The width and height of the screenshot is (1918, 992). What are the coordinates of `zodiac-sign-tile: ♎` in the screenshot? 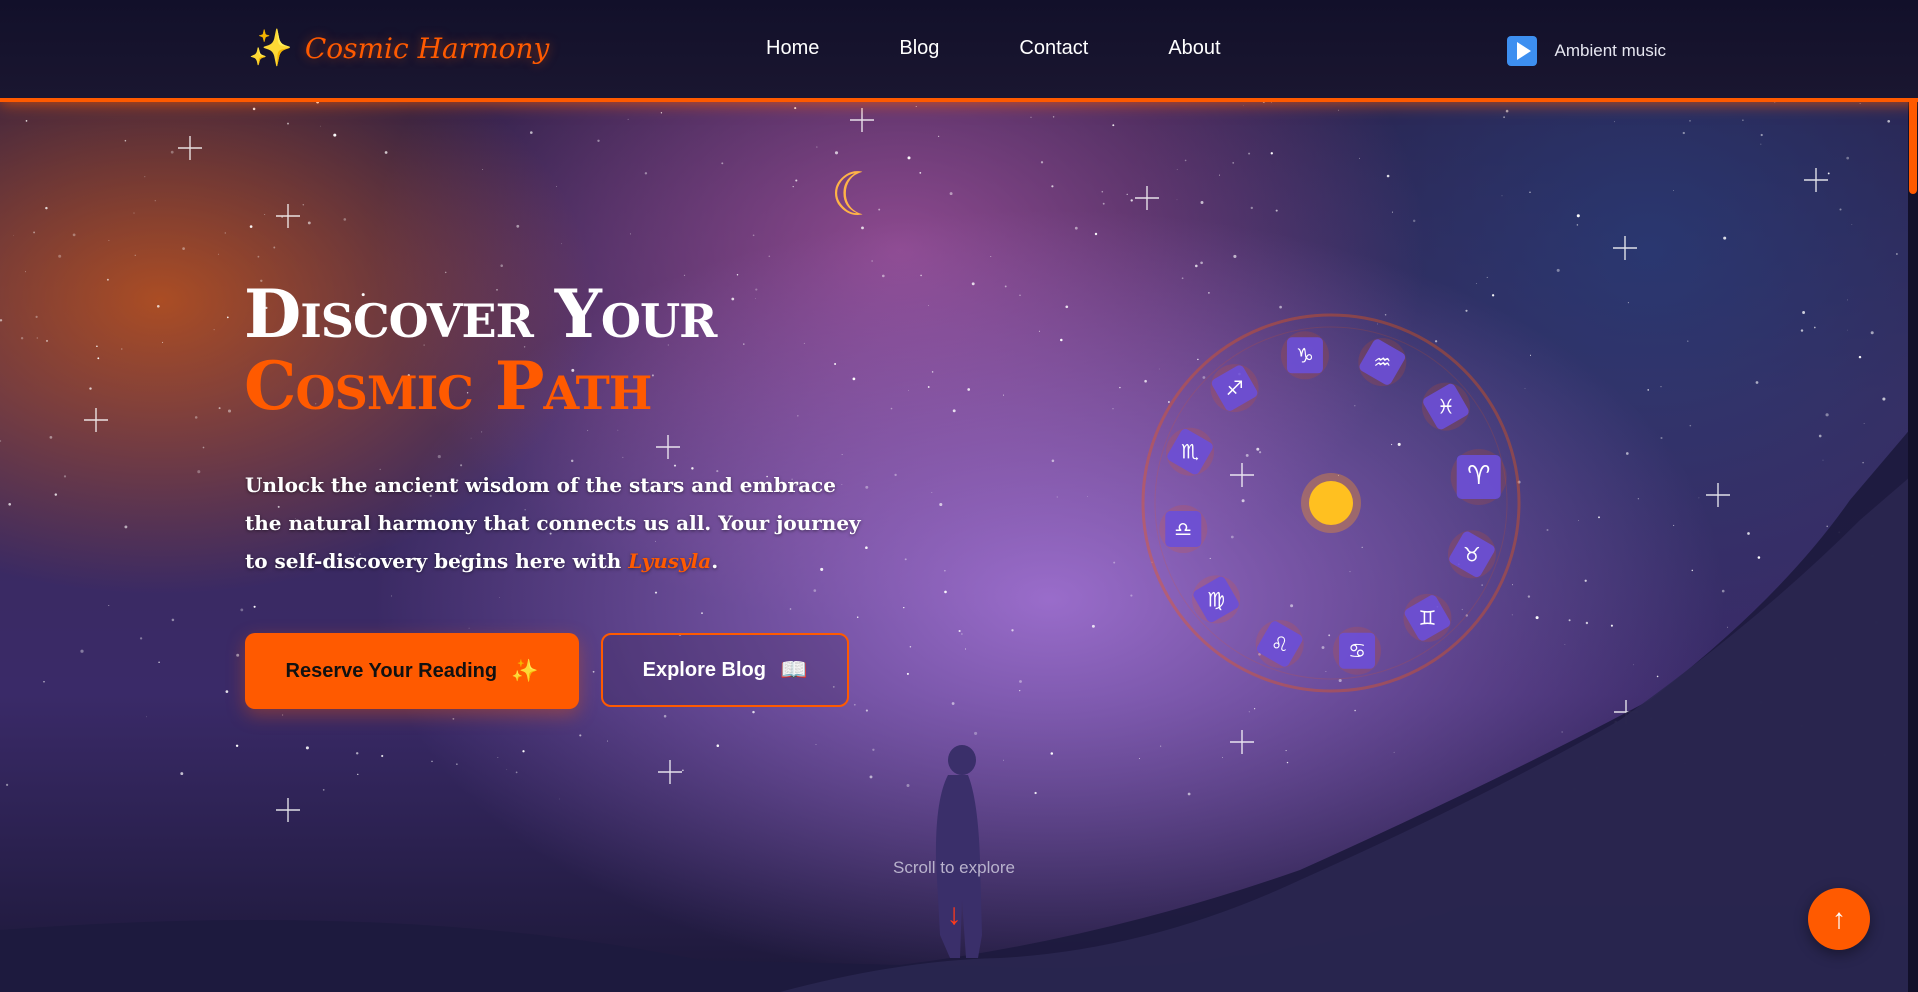 It's located at (1183, 529).